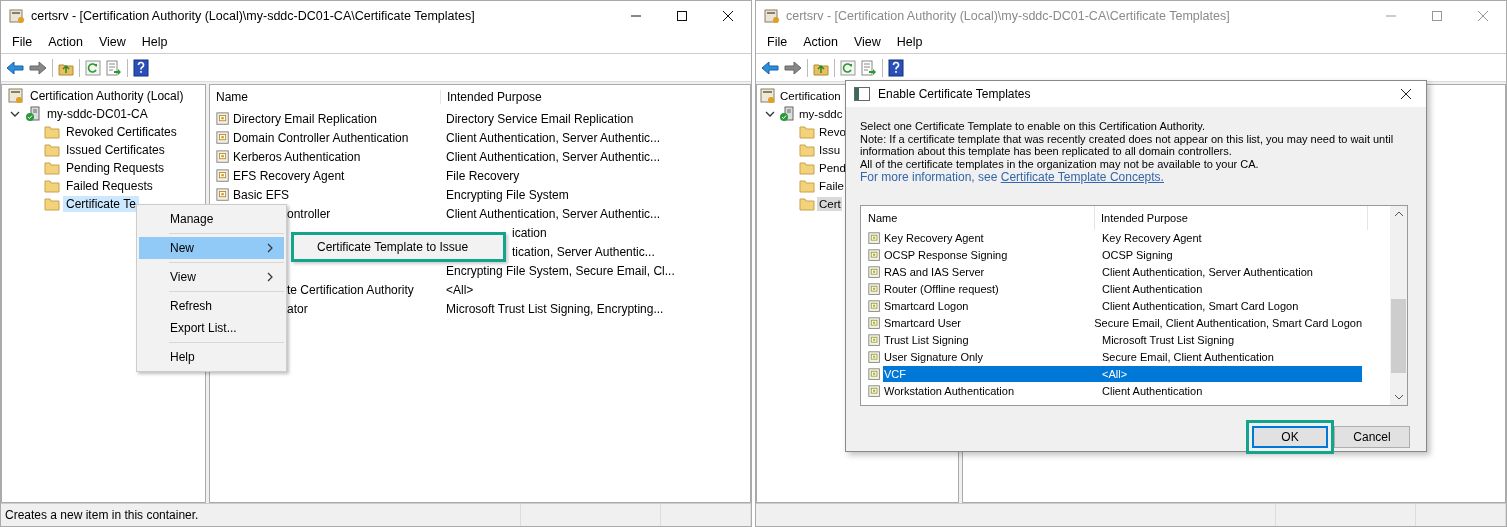  What do you see at coordinates (529, 232) in the screenshot?
I see `intended-purpose: ication` at bounding box center [529, 232].